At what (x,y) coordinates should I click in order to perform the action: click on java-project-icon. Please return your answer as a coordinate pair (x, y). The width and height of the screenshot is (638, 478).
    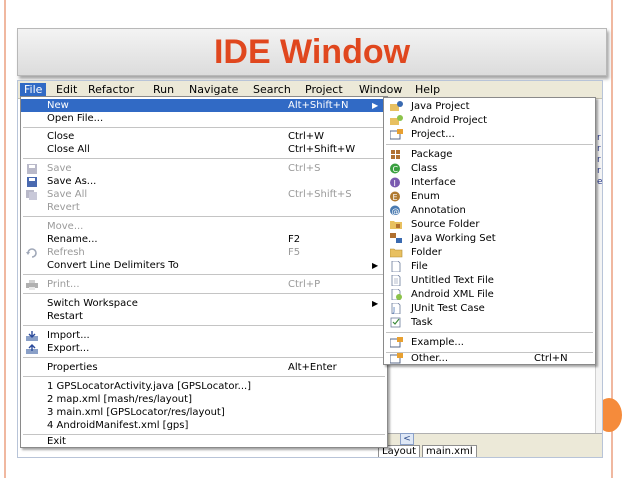
    Looking at the image, I should click on (396, 106).